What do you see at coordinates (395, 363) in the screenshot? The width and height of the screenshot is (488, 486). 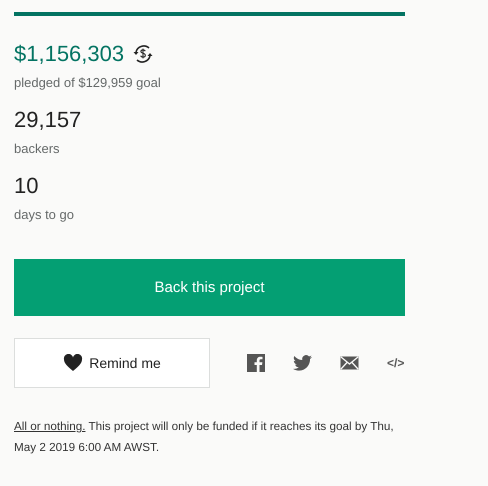 I see `embed-code-button: </>` at bounding box center [395, 363].